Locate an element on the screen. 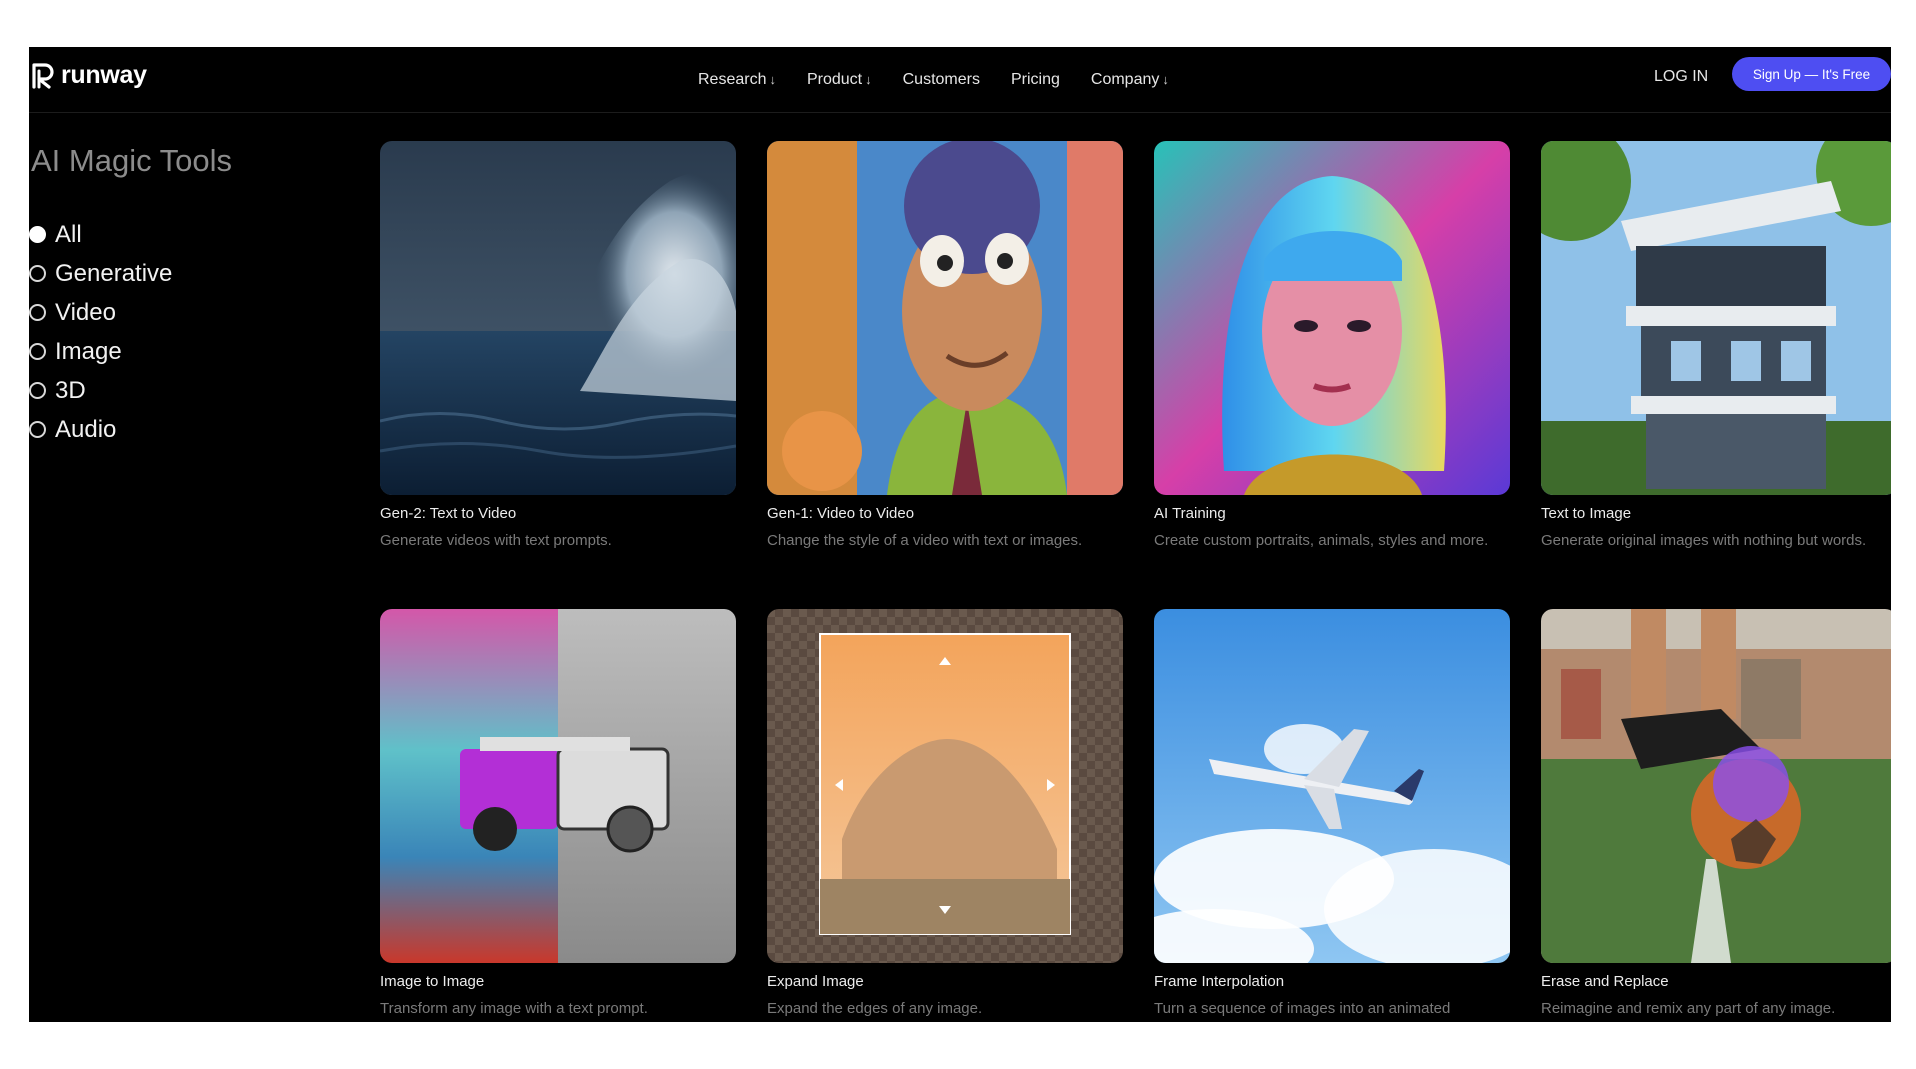 Image resolution: width=1916 pixels, height=1069 pixels. filter-generative: Generative is located at coordinates (100, 273).